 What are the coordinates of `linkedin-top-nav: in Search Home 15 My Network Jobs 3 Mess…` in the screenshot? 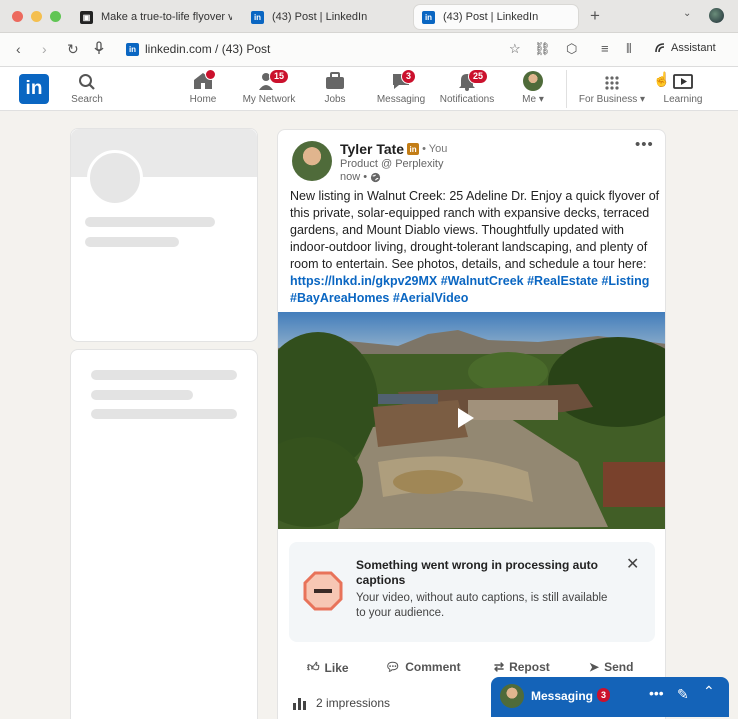 It's located at (369, 89).